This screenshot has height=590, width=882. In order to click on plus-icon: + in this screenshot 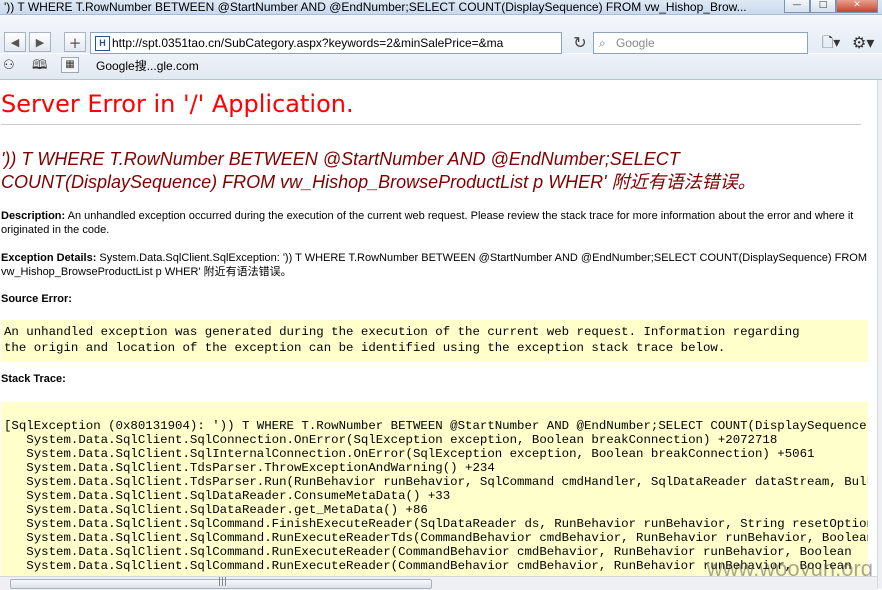, I will do `click(75, 43)`.